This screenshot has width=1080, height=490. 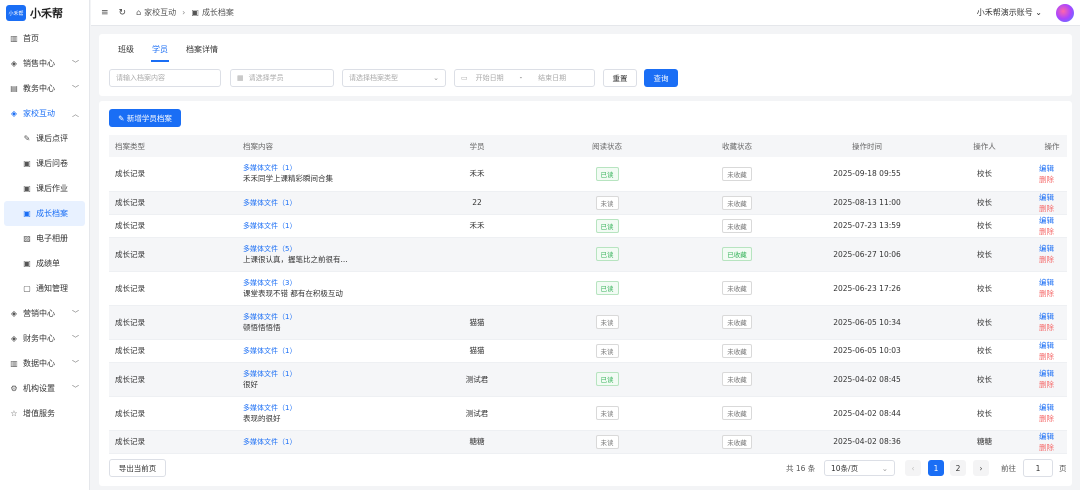 I want to click on tab-class: 班级, so click(x=126, y=49).